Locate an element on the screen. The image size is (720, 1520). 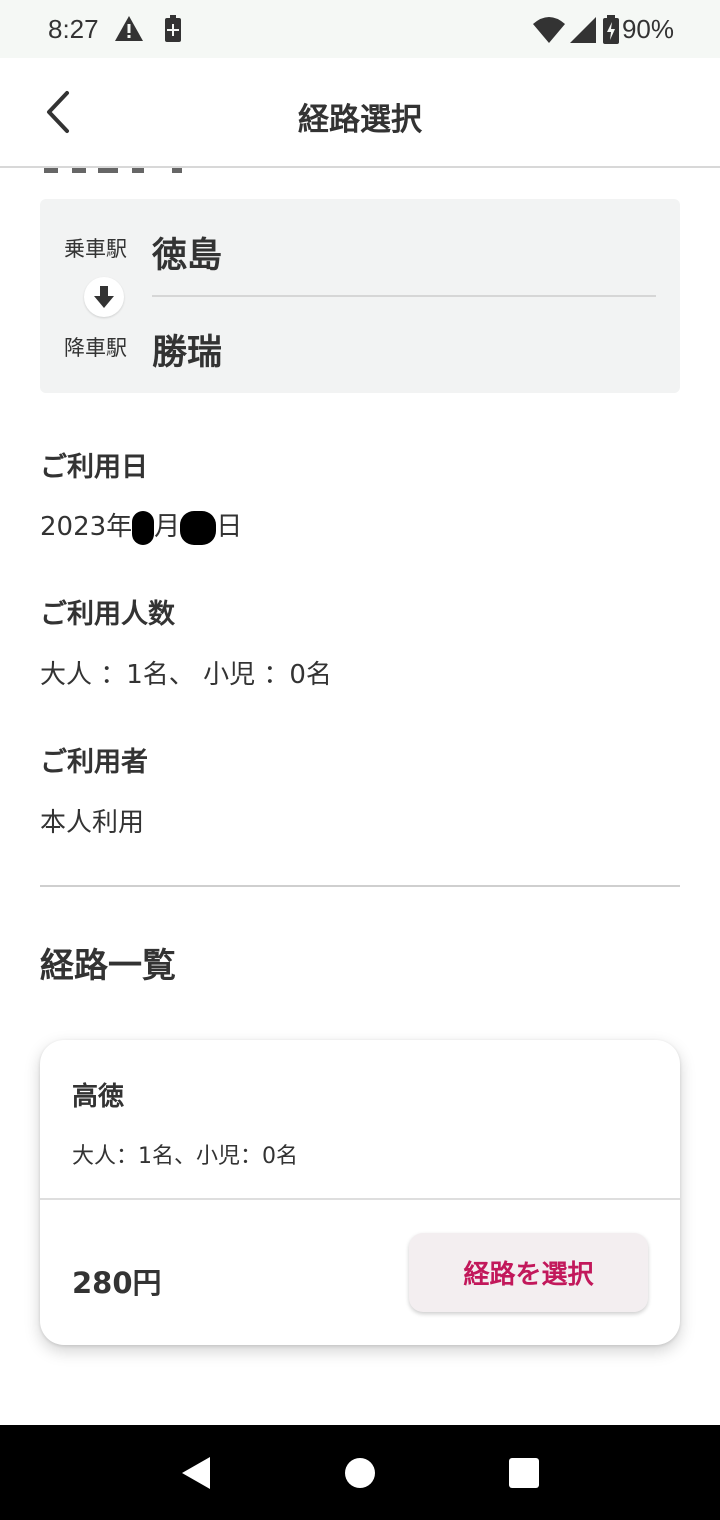
page-title: 経路選択 is located at coordinates (360, 120).